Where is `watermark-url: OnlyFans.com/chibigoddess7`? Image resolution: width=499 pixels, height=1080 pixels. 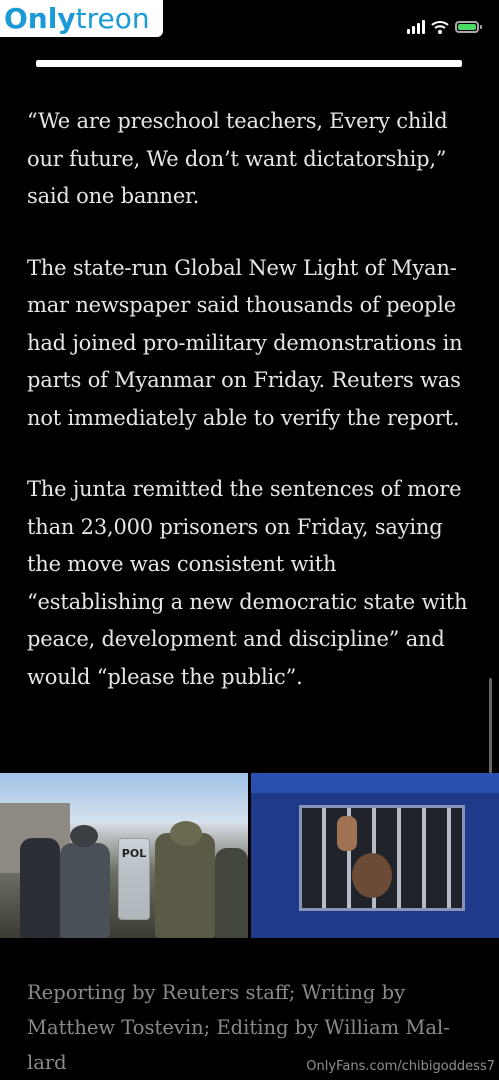
watermark-url: OnlyFans.com/chibigoddess7 is located at coordinates (400, 1066).